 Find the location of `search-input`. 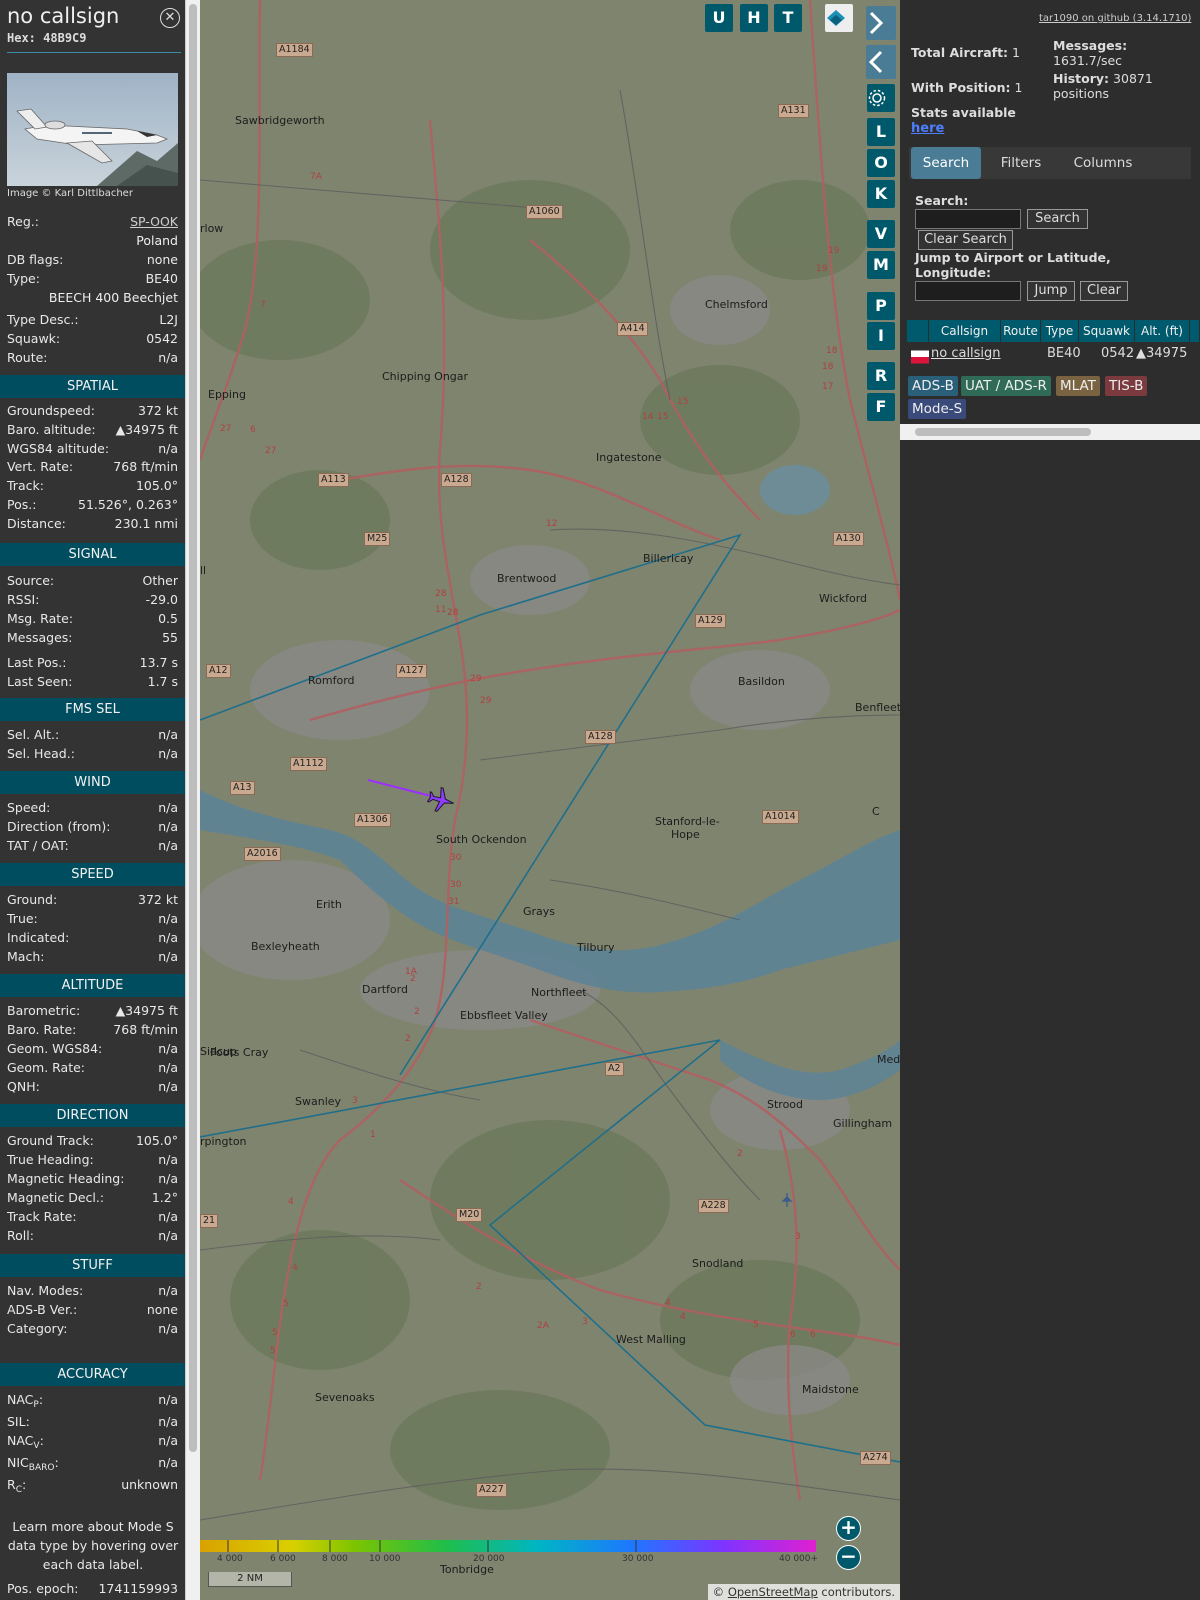

search-input is located at coordinates (968, 219).